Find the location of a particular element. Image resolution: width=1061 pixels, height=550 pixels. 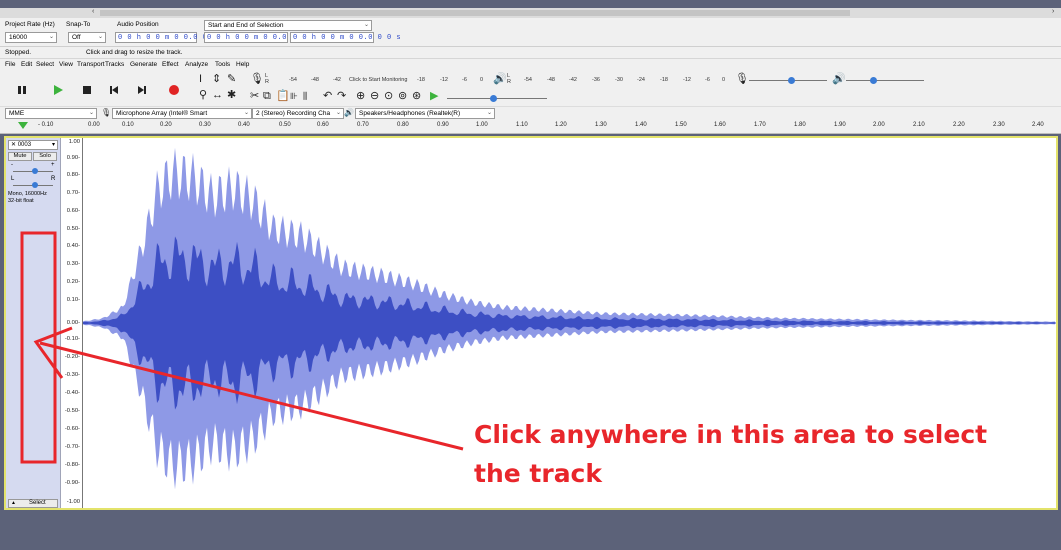

track-sample-format: 32-bit float is located at coordinates (21, 201).